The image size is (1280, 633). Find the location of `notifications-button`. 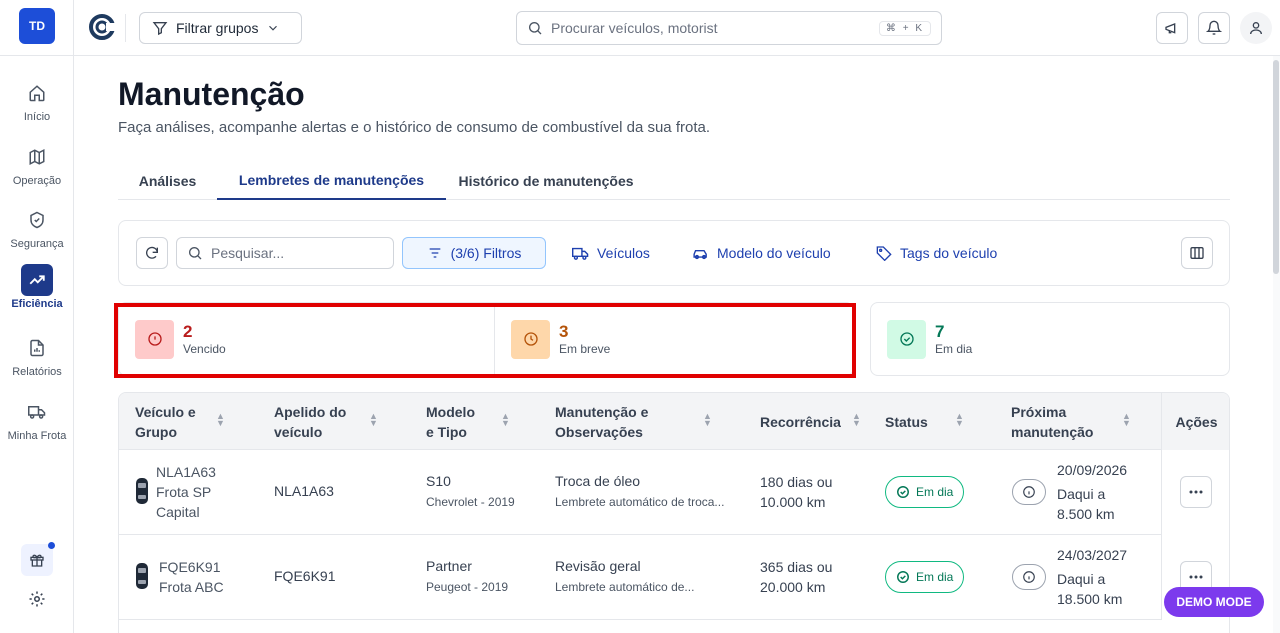

notifications-button is located at coordinates (1214, 28).